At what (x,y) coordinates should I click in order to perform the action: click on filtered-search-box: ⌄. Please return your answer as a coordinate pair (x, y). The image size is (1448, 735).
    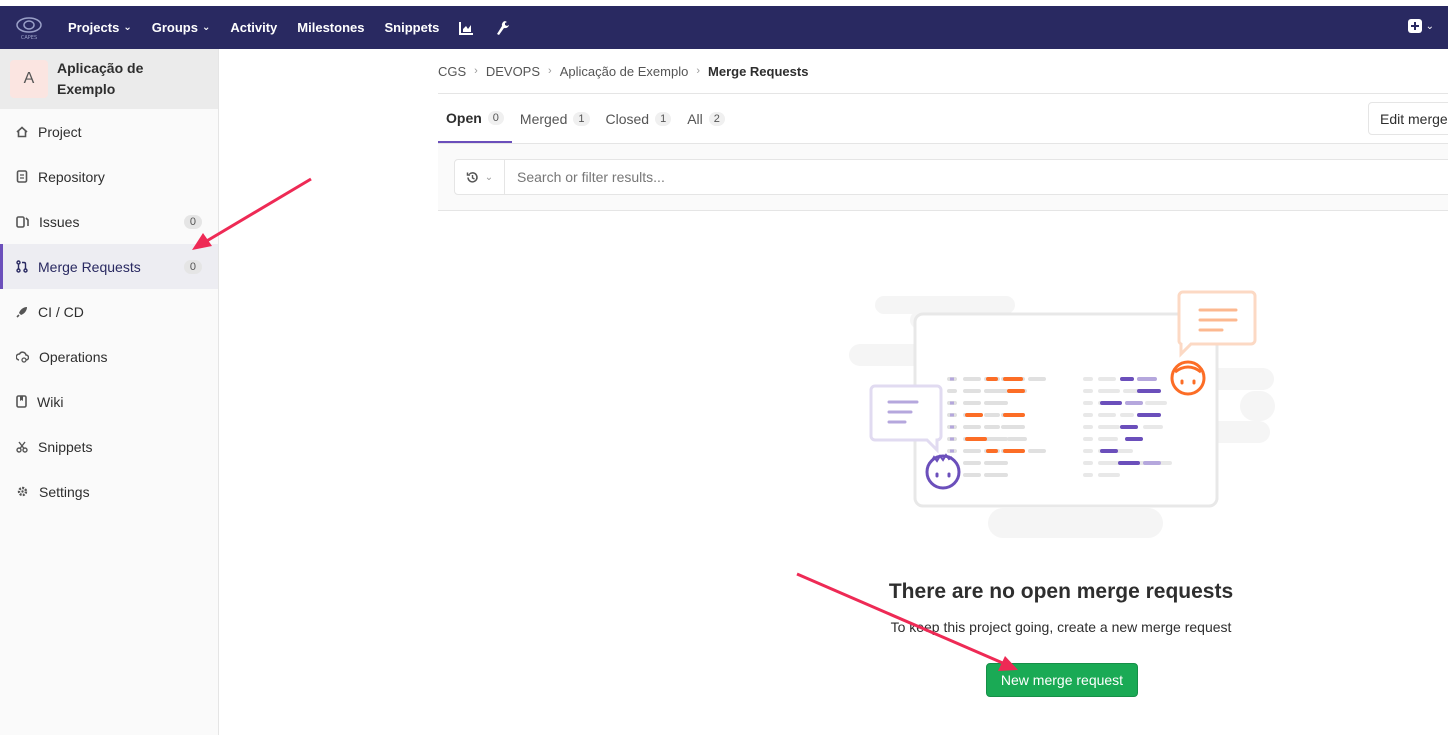
    Looking at the image, I should click on (951, 177).